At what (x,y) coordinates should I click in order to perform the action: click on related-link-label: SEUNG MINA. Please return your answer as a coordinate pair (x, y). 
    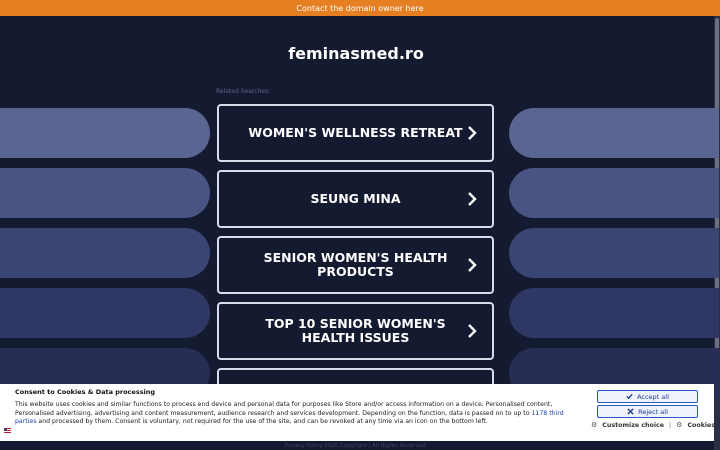
    Looking at the image, I should click on (355, 198).